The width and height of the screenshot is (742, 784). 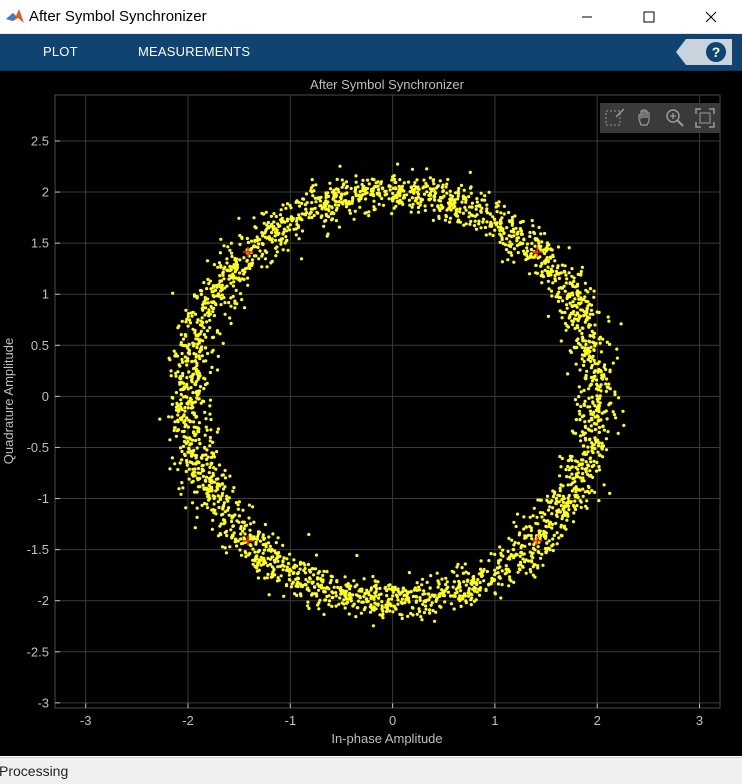 I want to click on data-tips-button, so click(x=615, y=118).